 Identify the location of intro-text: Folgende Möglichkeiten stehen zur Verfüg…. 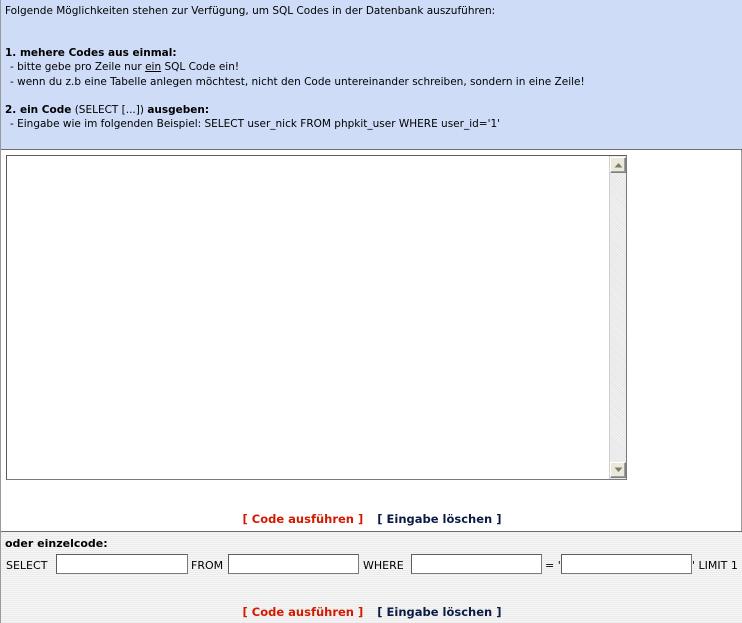
(250, 11).